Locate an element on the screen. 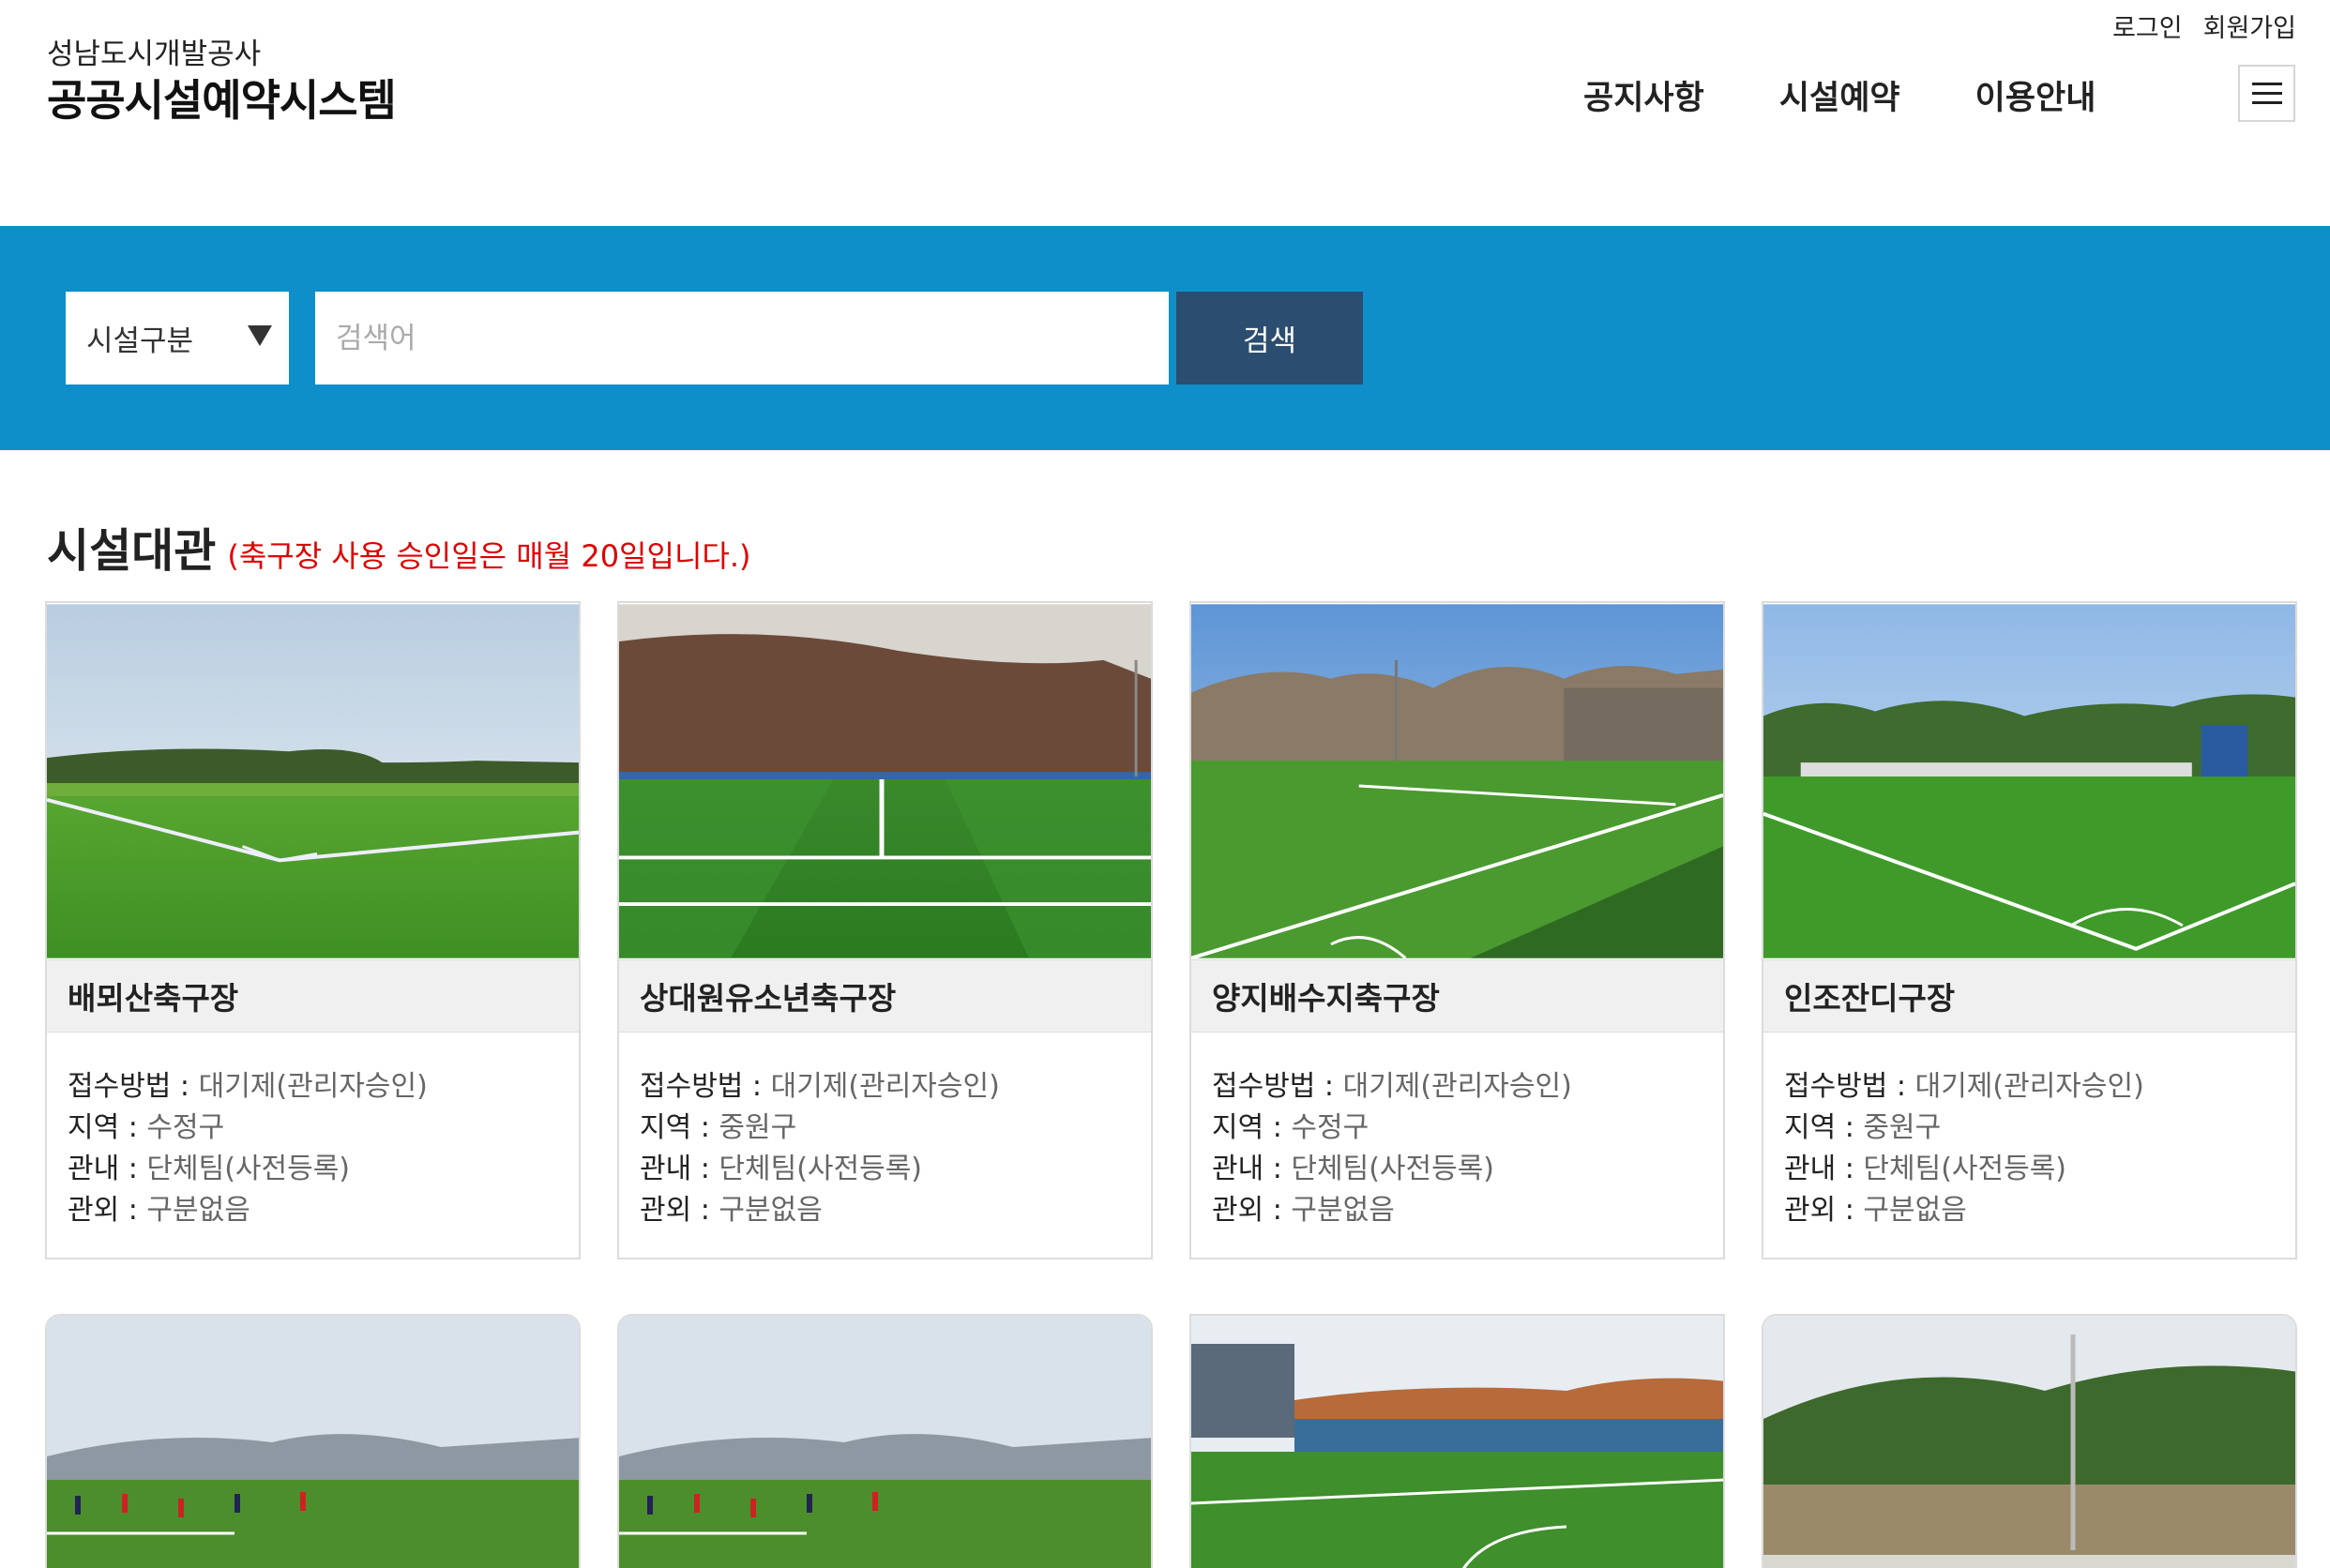  utility-links: 로그인 회원가입 is located at coordinates (2204, 26).